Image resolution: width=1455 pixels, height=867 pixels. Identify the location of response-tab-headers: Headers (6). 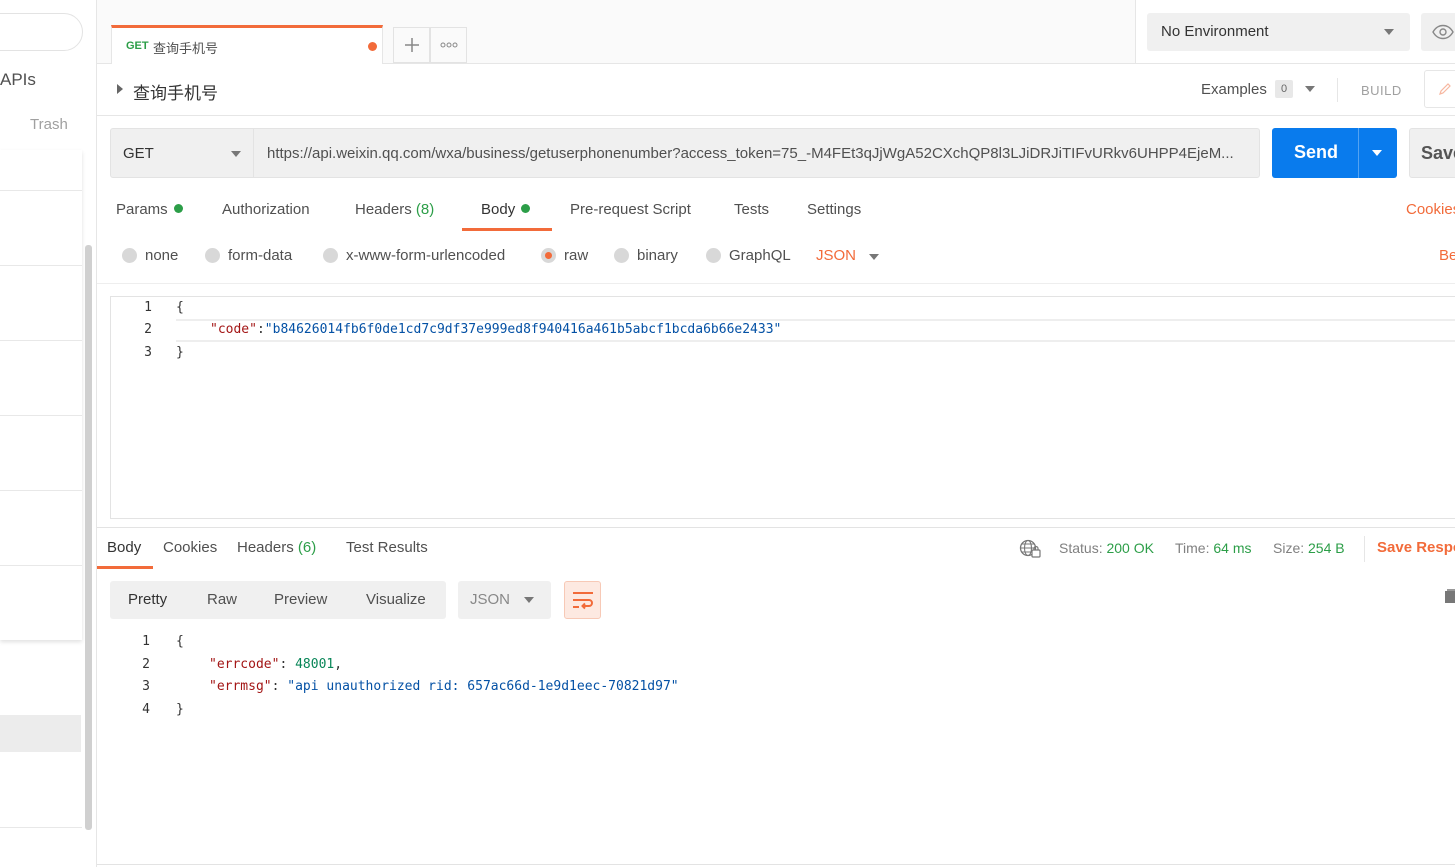
(276, 547).